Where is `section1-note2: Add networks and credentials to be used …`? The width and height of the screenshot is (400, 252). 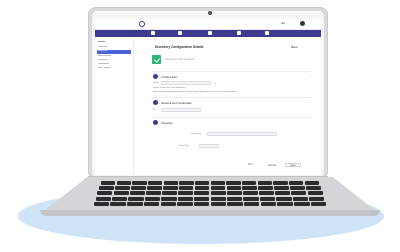 section1-note2: Add networks and credentials to be used … is located at coordinates (195, 92).